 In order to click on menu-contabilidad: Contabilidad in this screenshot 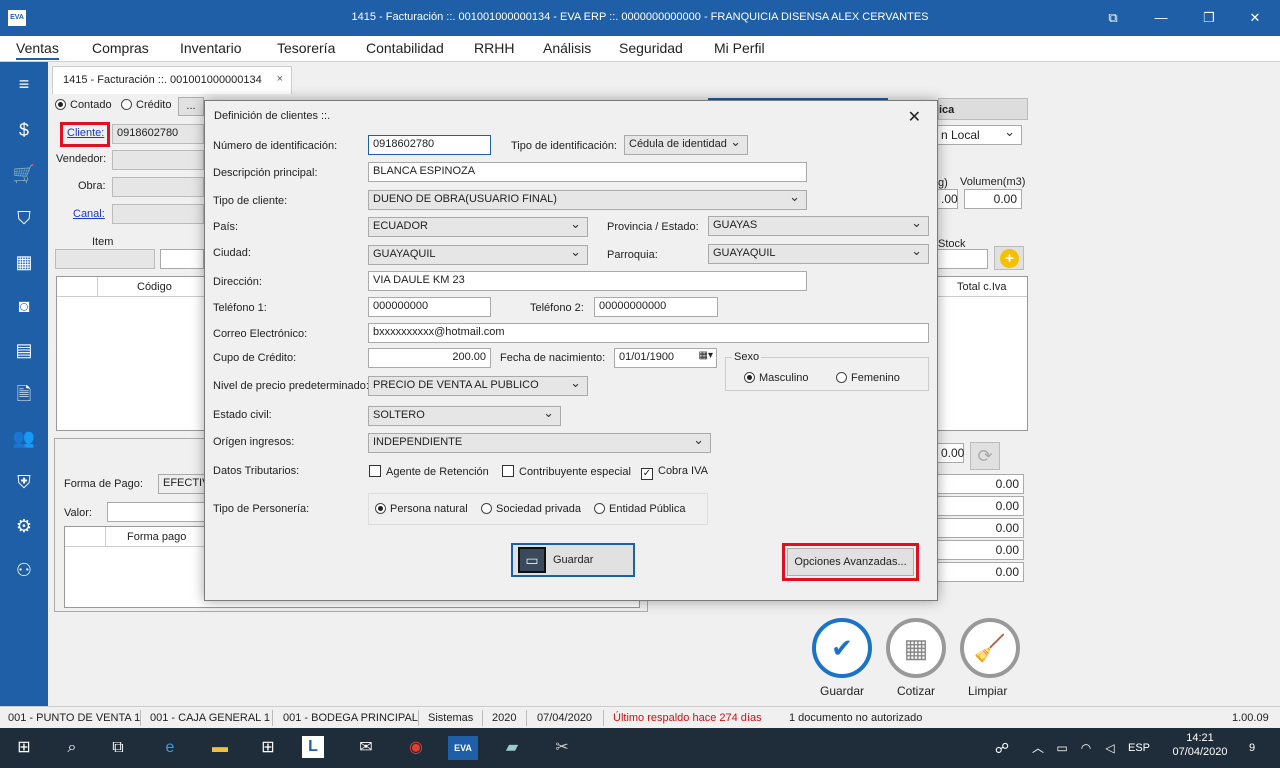, I will do `click(405, 48)`.